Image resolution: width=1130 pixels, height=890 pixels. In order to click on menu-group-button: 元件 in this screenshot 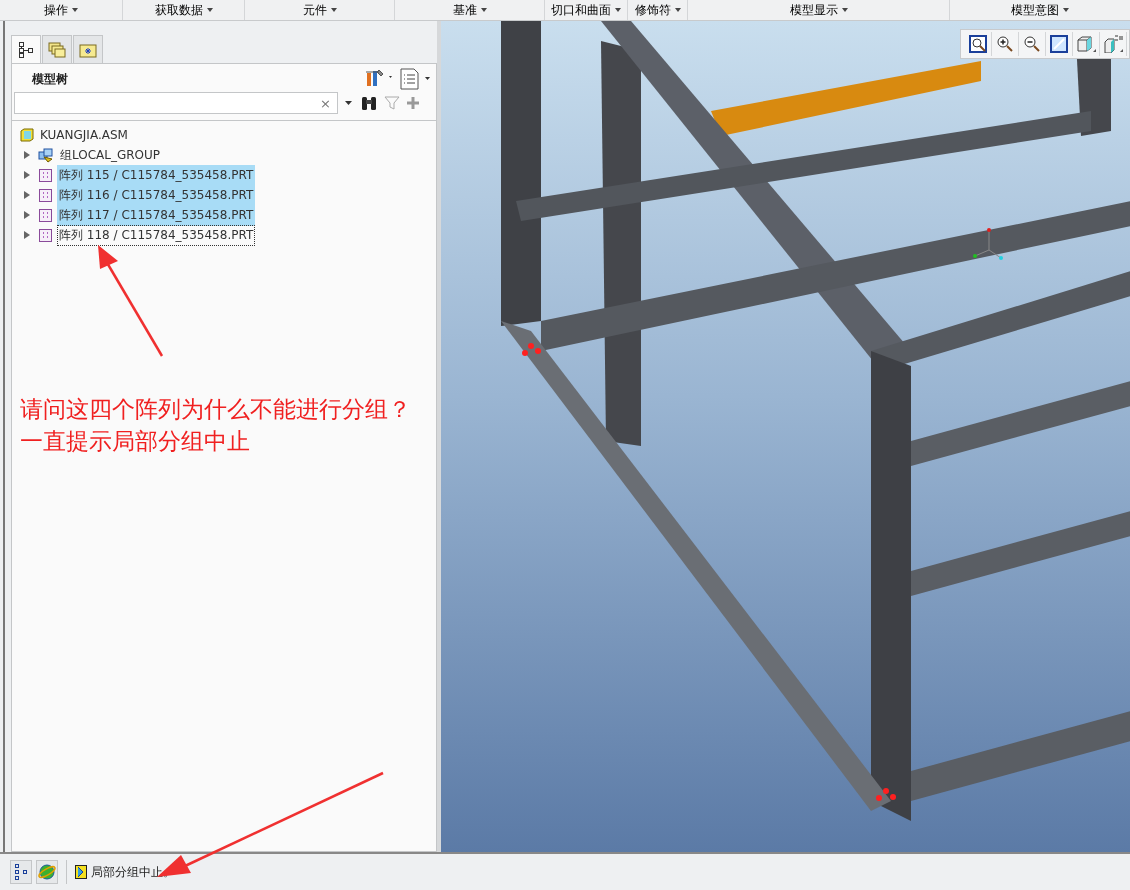, I will do `click(320, 10)`.